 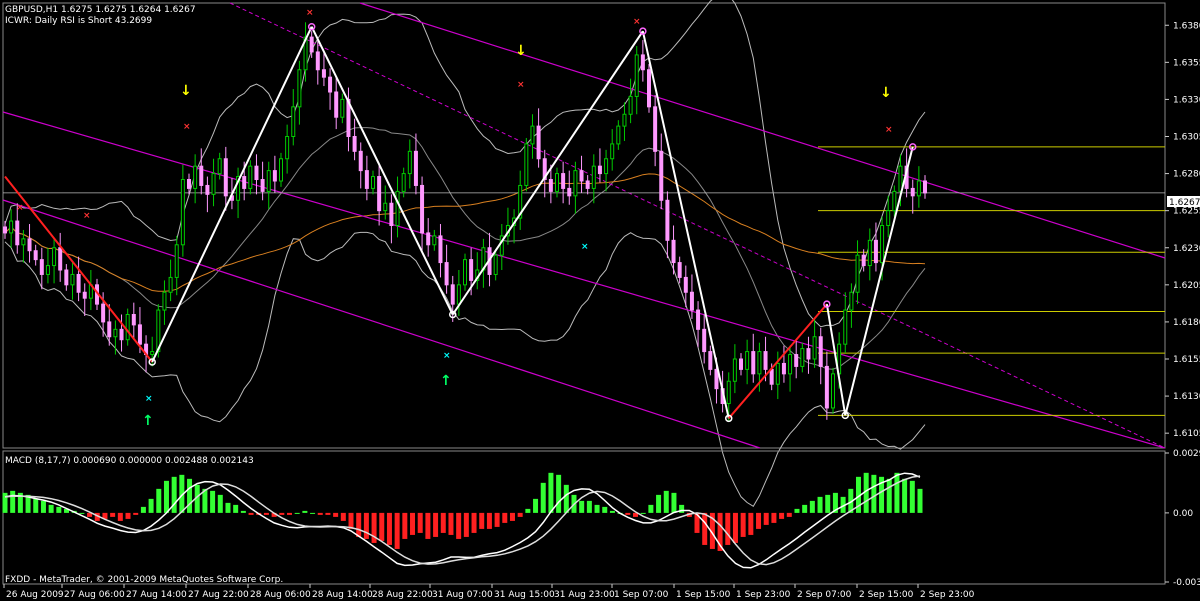 I want to click on time-tick-label: 2 Sep 23:00, so click(x=947, y=595).